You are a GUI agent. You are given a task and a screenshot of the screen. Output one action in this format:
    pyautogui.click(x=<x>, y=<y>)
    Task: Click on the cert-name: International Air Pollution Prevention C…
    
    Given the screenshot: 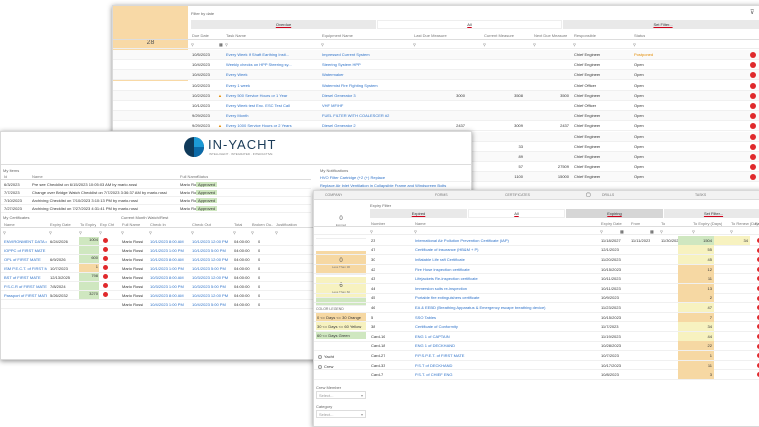 What is the action you would take?
    pyautogui.click(x=505, y=240)
    